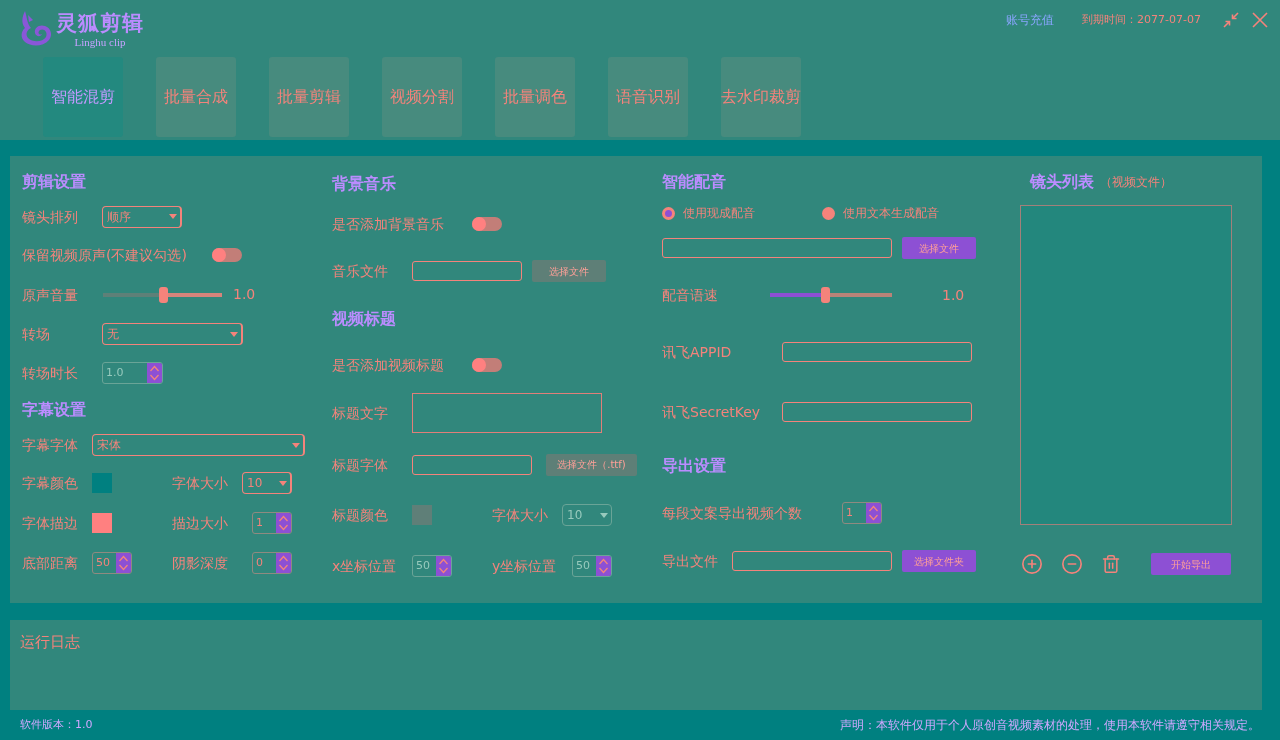  I want to click on section-title: 字幕设置, so click(54, 409).